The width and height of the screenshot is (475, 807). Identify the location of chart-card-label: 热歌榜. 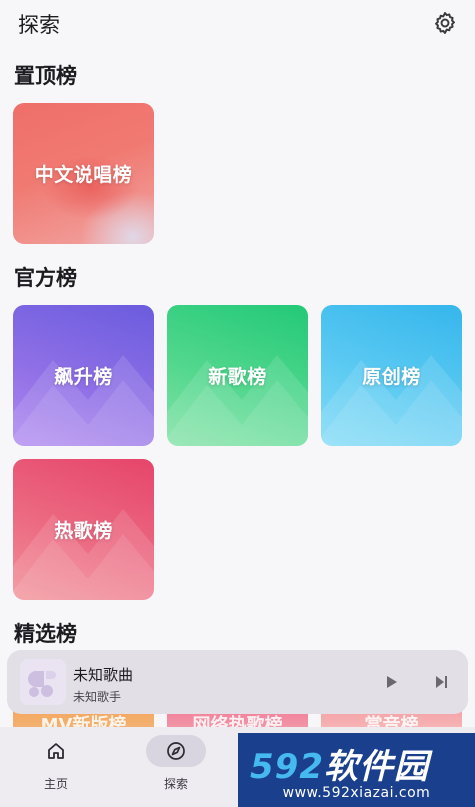
(83, 531).